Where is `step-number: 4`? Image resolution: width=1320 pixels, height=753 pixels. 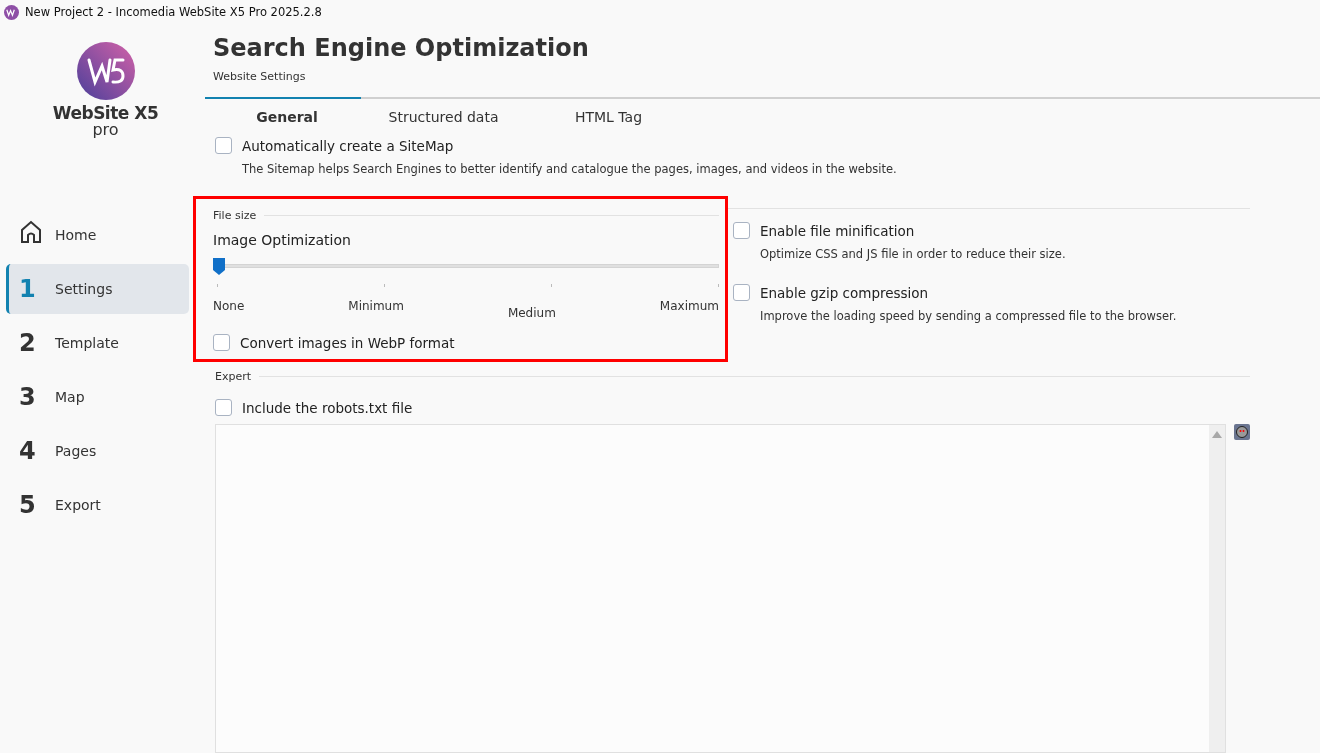 step-number: 4 is located at coordinates (28, 451).